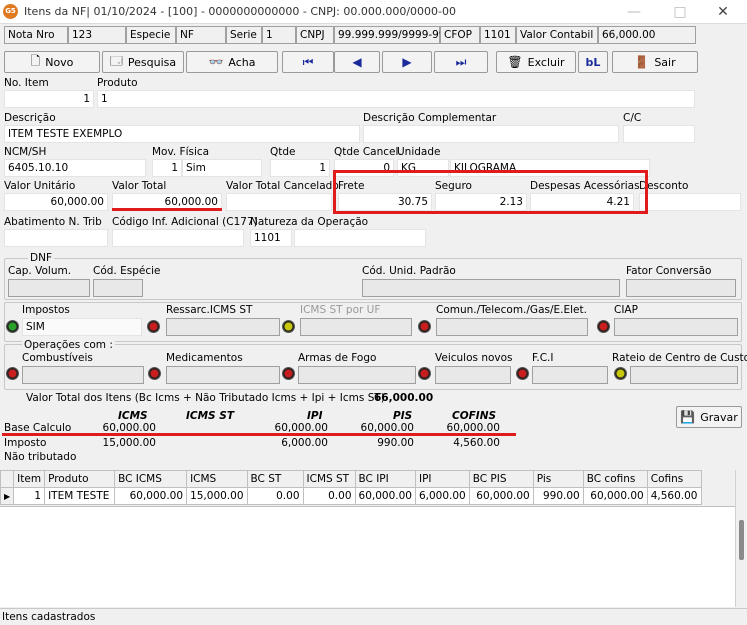 This screenshot has width=747, height=625. I want to click on combustiveis-status-icon, so click(12, 373).